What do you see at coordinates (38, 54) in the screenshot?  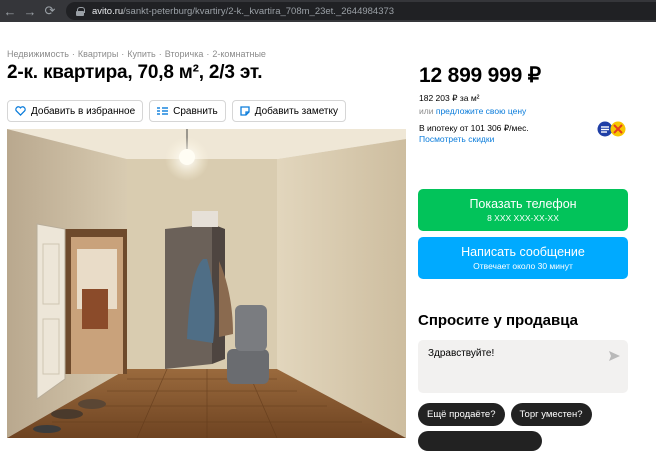 I see `breadcrumb-item: Недвижимость` at bounding box center [38, 54].